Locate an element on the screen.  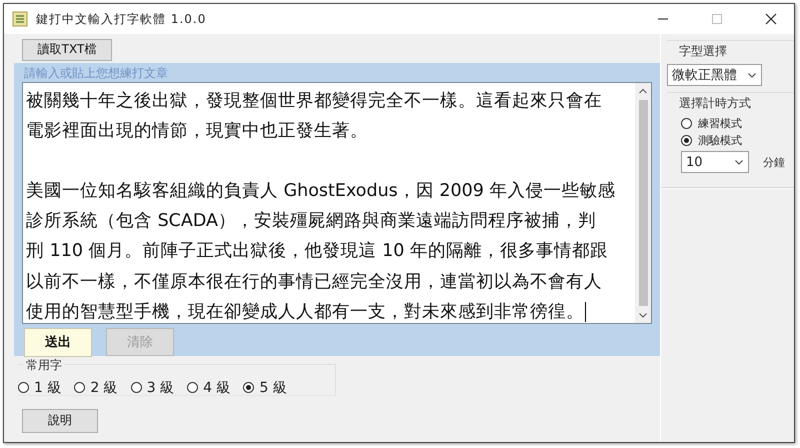
radio-label: 1 級 is located at coordinates (48, 387).